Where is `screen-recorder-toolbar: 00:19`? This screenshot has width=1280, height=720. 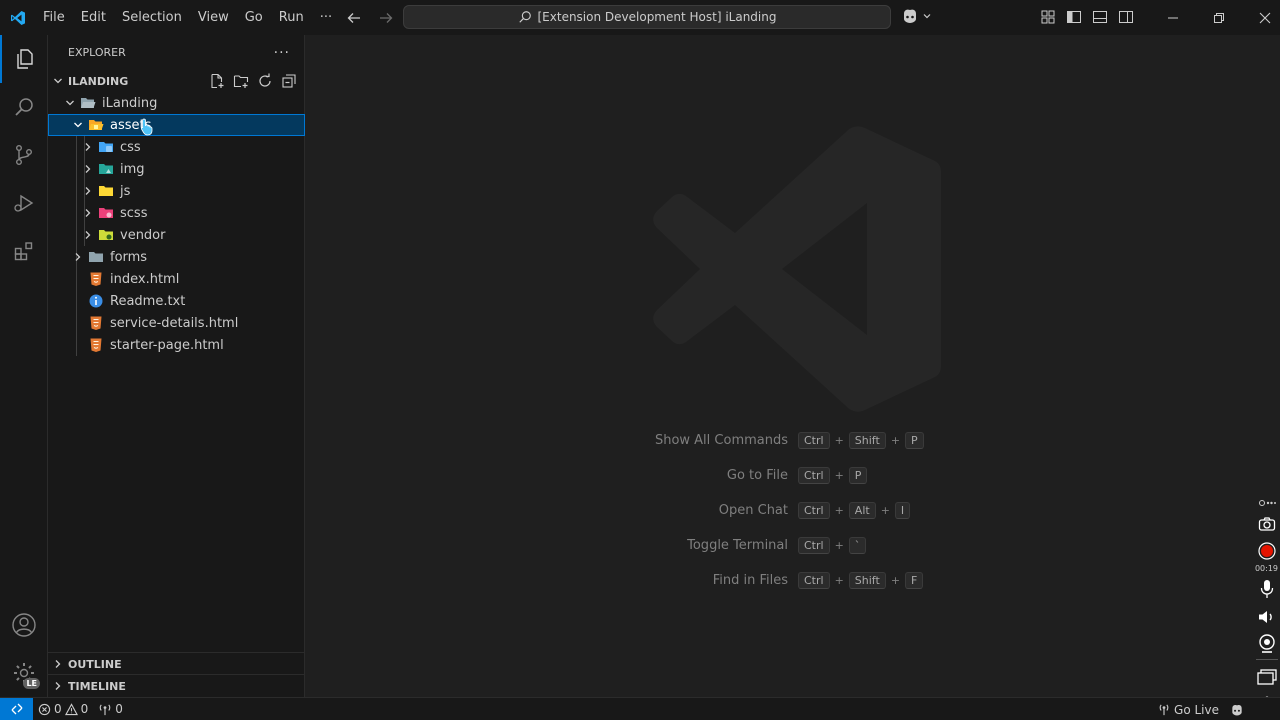
screen-recorder-toolbar: 00:19 is located at coordinates (1266, 607).